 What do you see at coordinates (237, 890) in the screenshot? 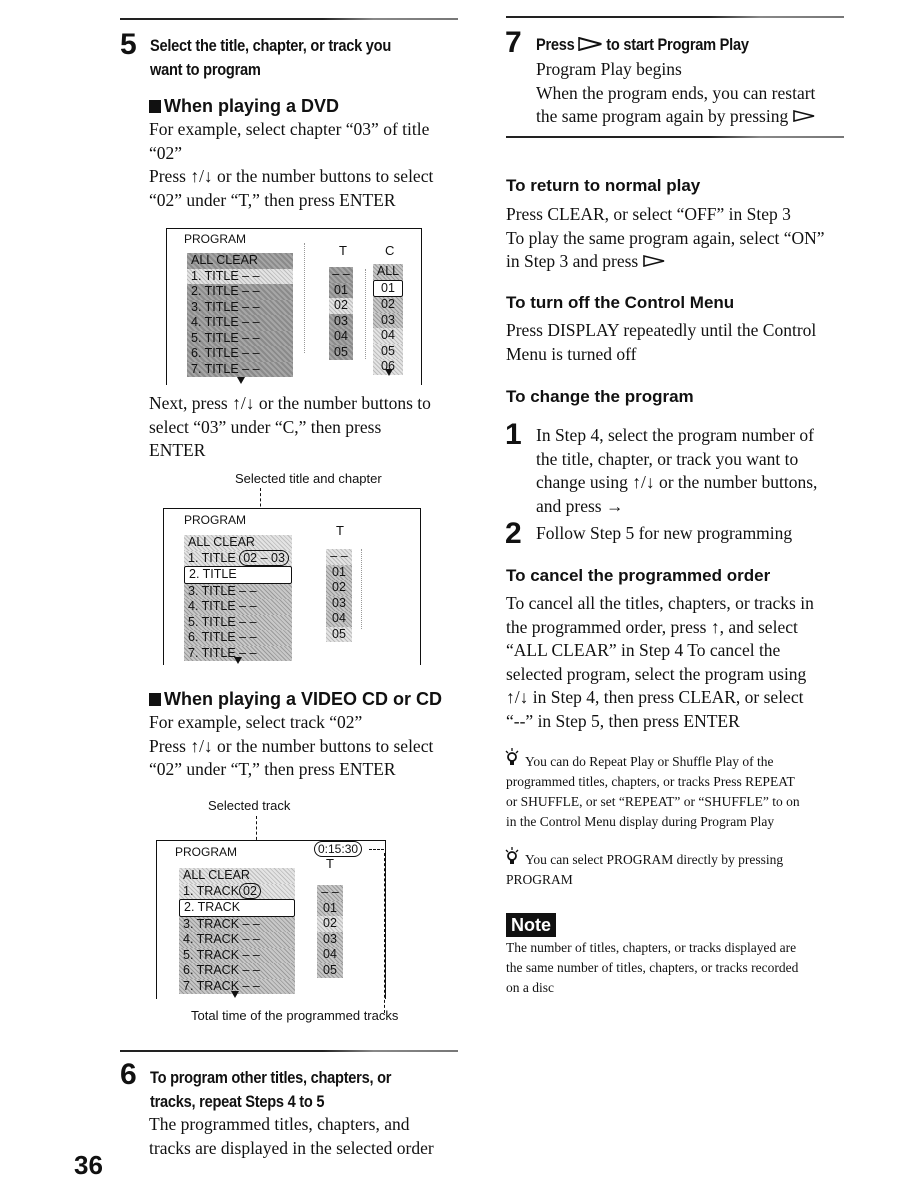
I see `list-item: 1. TRACK 02` at bounding box center [237, 890].